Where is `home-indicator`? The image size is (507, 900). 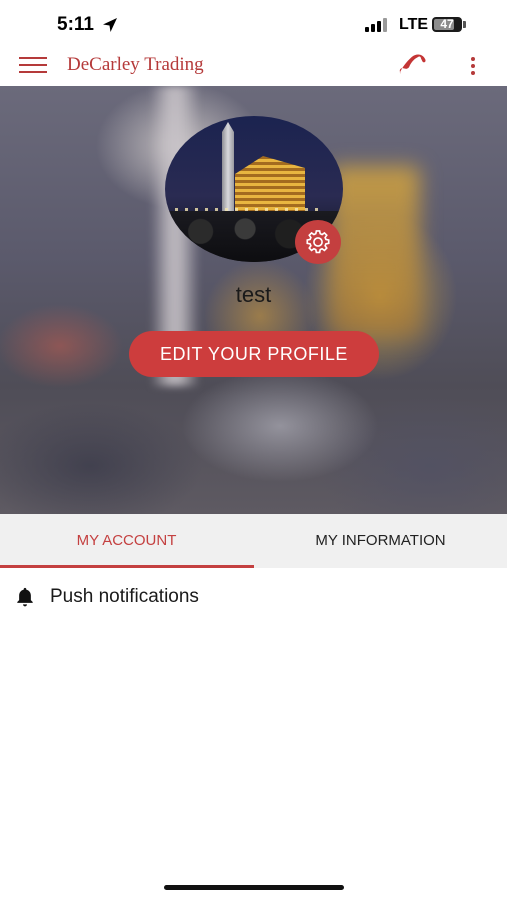
home-indicator is located at coordinates (254, 887).